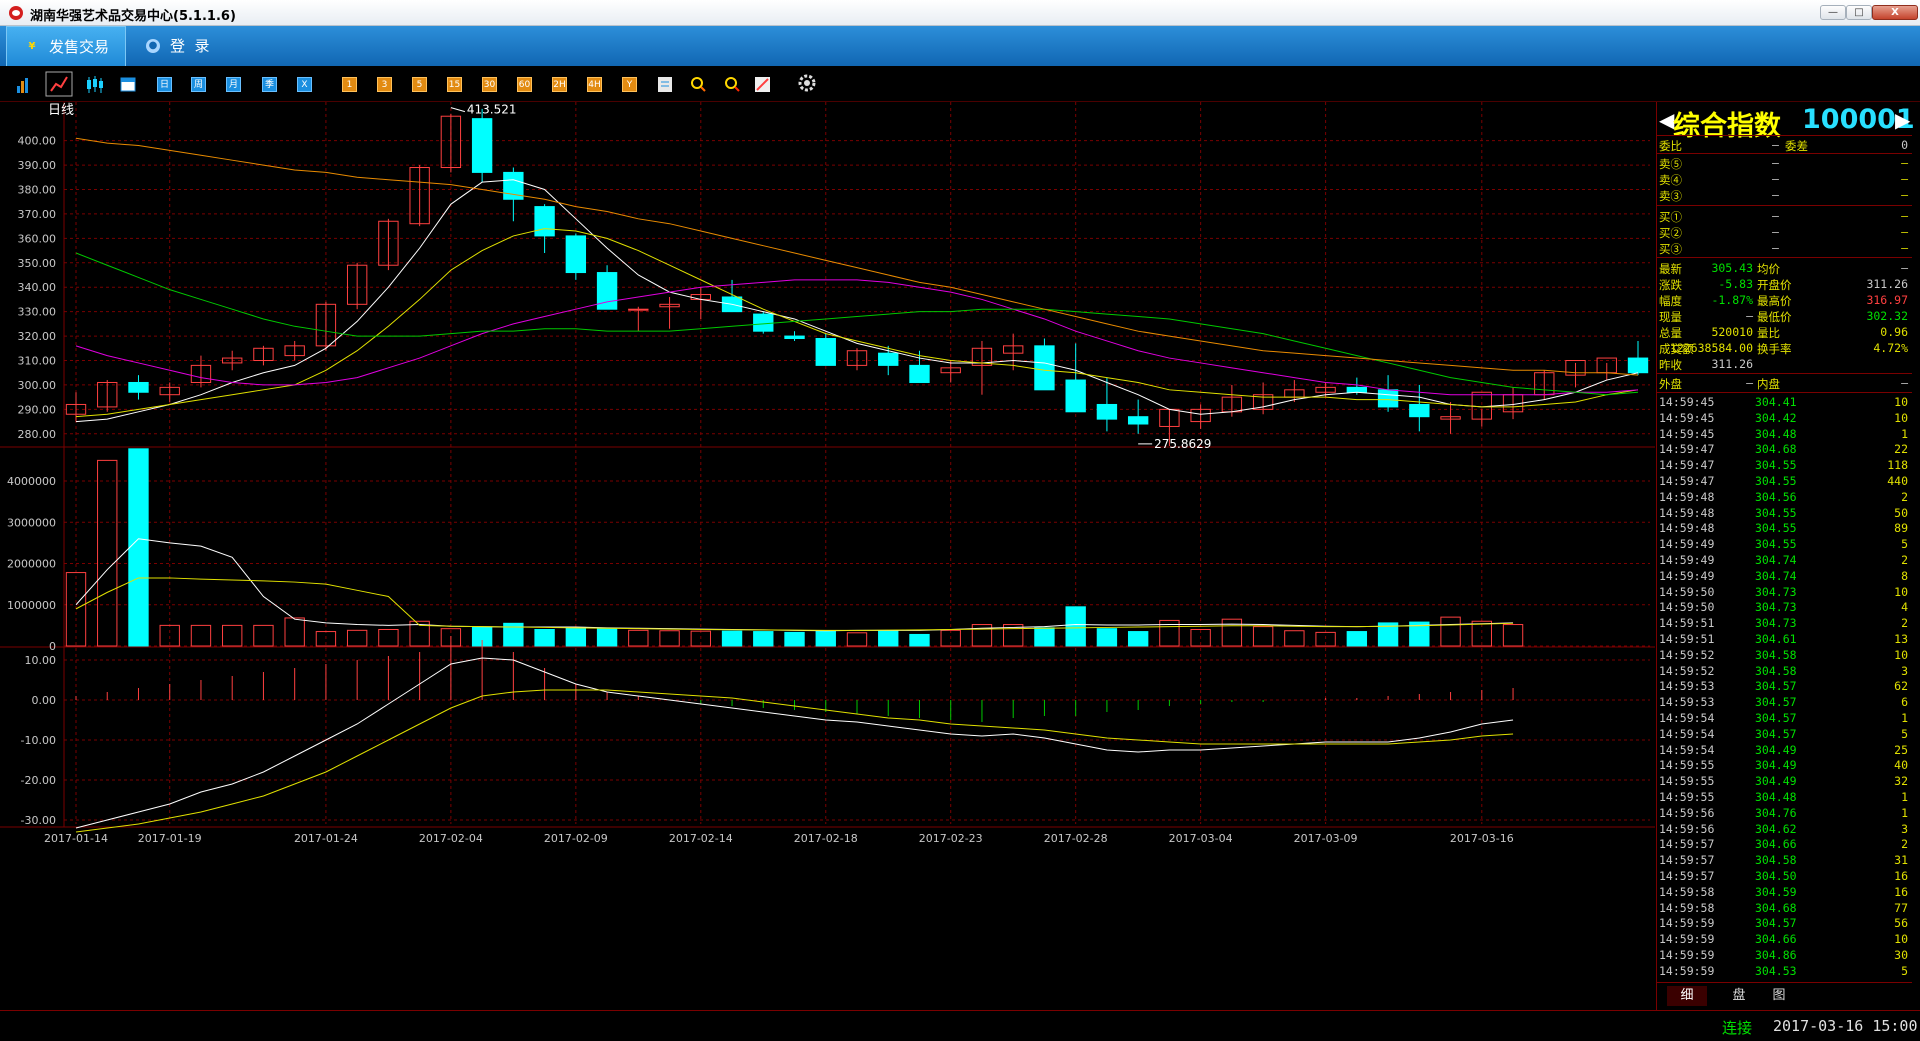 This screenshot has width=1920, height=1041. What do you see at coordinates (1784, 419) in the screenshot?
I see `tick-list-row: 14:59:45 304.42 10` at bounding box center [1784, 419].